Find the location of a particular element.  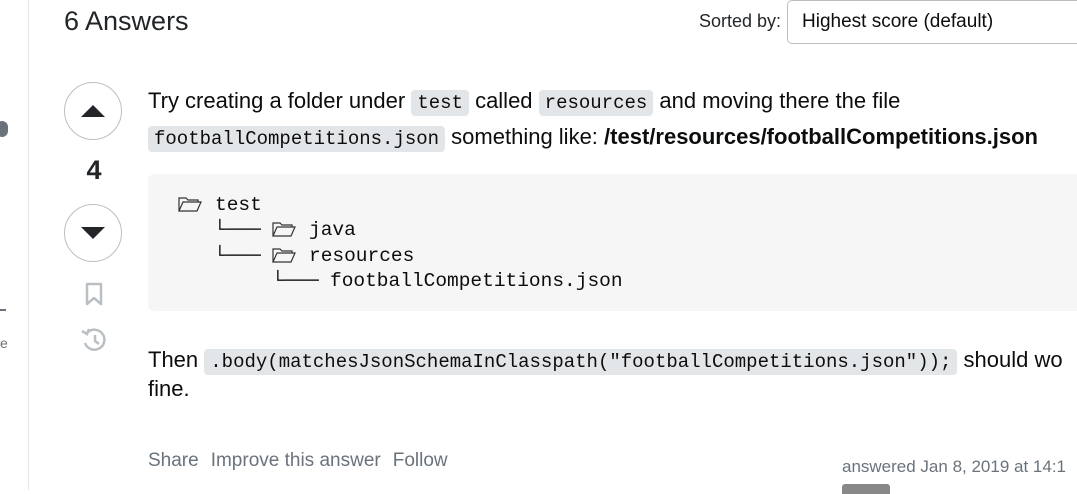

bookmark-button is located at coordinates (94, 294).